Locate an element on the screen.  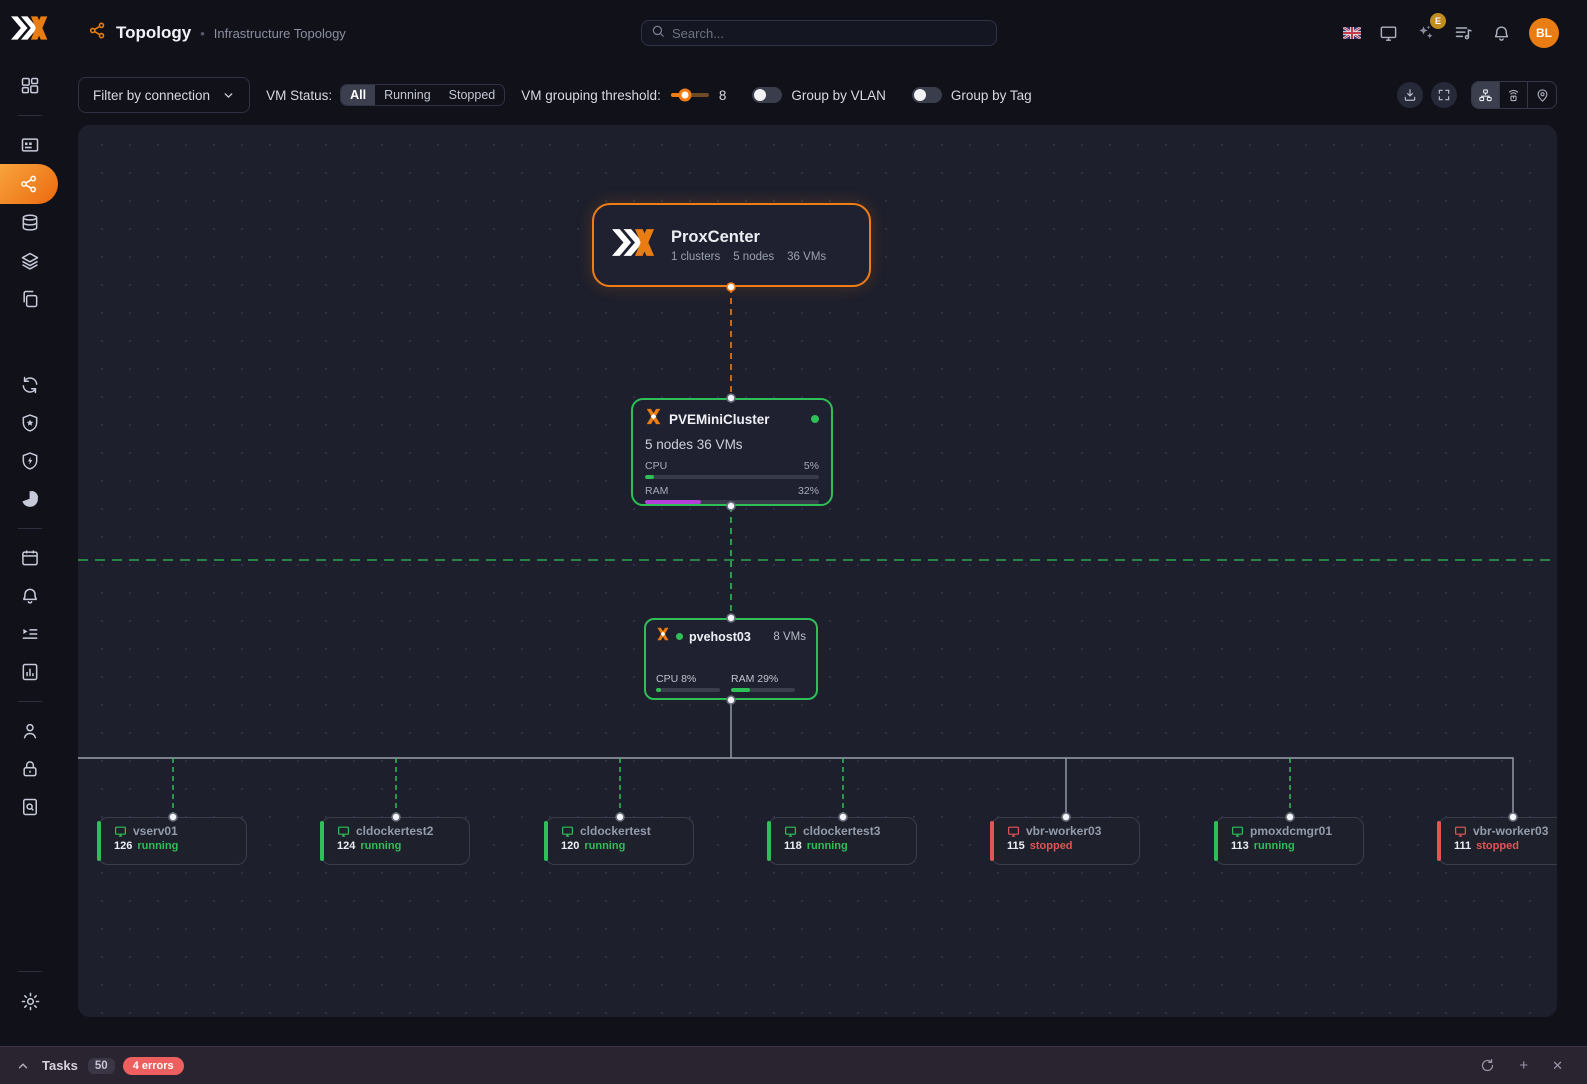
vm-id: 126 is located at coordinates (123, 846).